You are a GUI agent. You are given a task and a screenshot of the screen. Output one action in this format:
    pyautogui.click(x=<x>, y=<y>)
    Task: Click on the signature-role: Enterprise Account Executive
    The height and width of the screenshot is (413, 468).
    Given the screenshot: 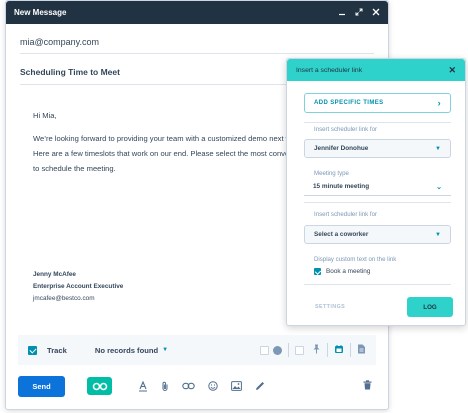 What is the action you would take?
    pyautogui.click(x=78, y=286)
    